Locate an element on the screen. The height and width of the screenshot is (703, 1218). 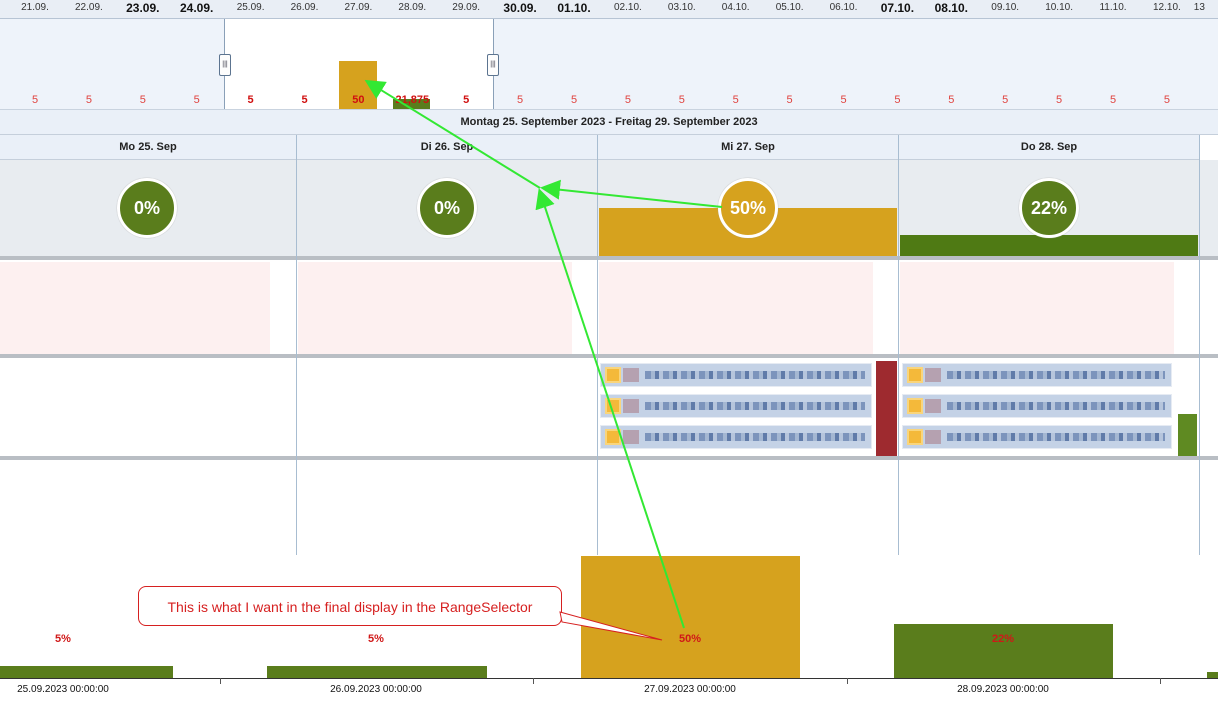
day-header-mon: Mo 25. Sep is located at coordinates (148, 147).